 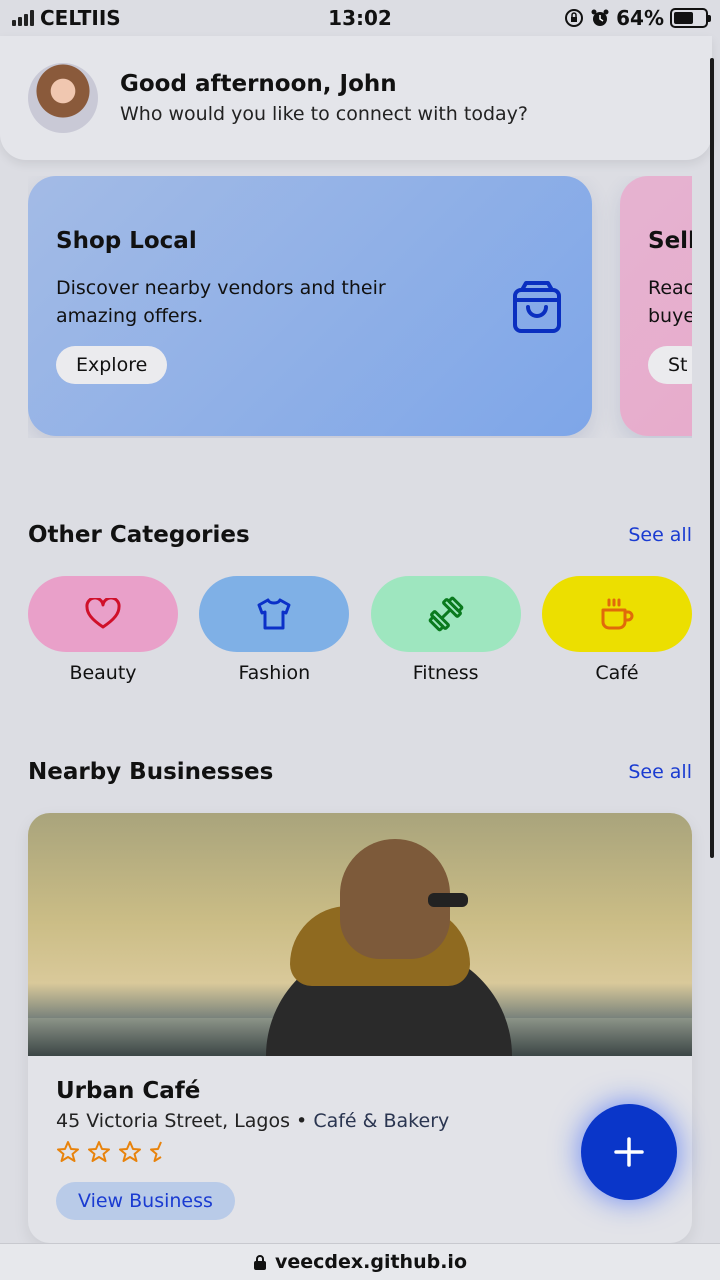 I want to click on shirt-icon, so click(x=274, y=614).